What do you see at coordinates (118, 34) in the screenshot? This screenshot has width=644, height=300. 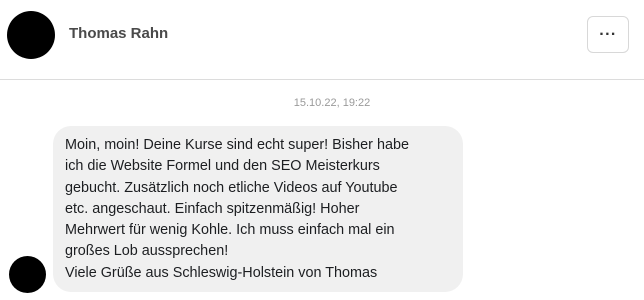 I see `contact-name: Thomas Rahn` at bounding box center [118, 34].